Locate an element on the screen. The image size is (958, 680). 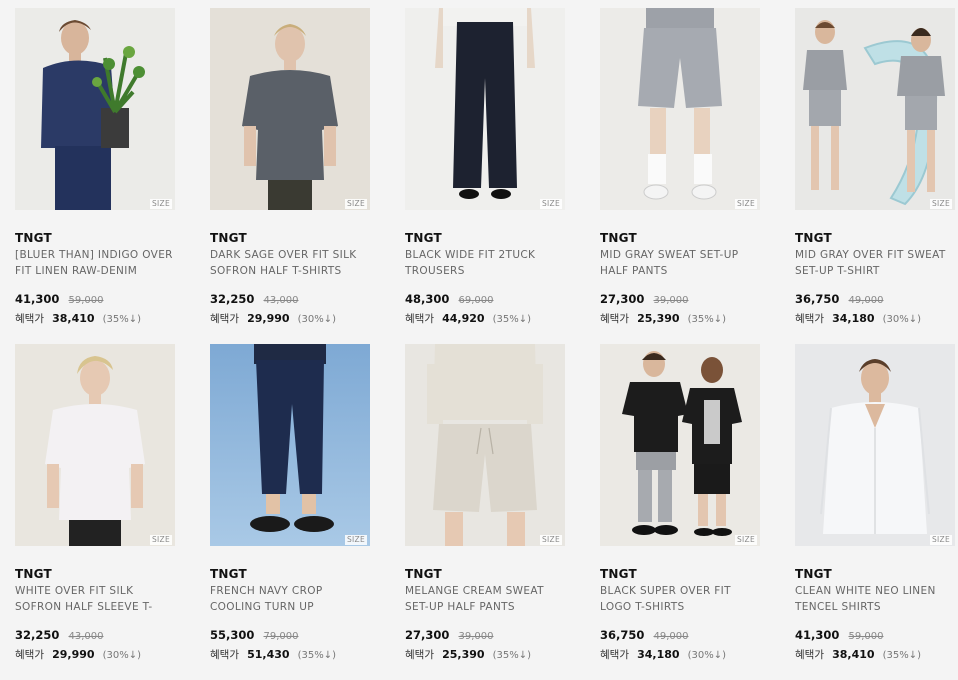
benefit-price-row: 혜택가 44,920 (35%↓) is located at coordinates (485, 318).